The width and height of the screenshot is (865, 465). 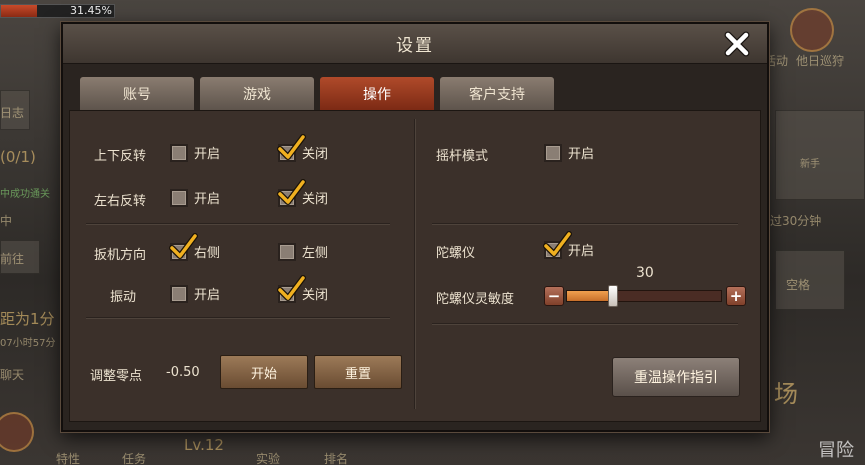 What do you see at coordinates (91, 10) in the screenshot?
I see `background-progress-text: 31.45%` at bounding box center [91, 10].